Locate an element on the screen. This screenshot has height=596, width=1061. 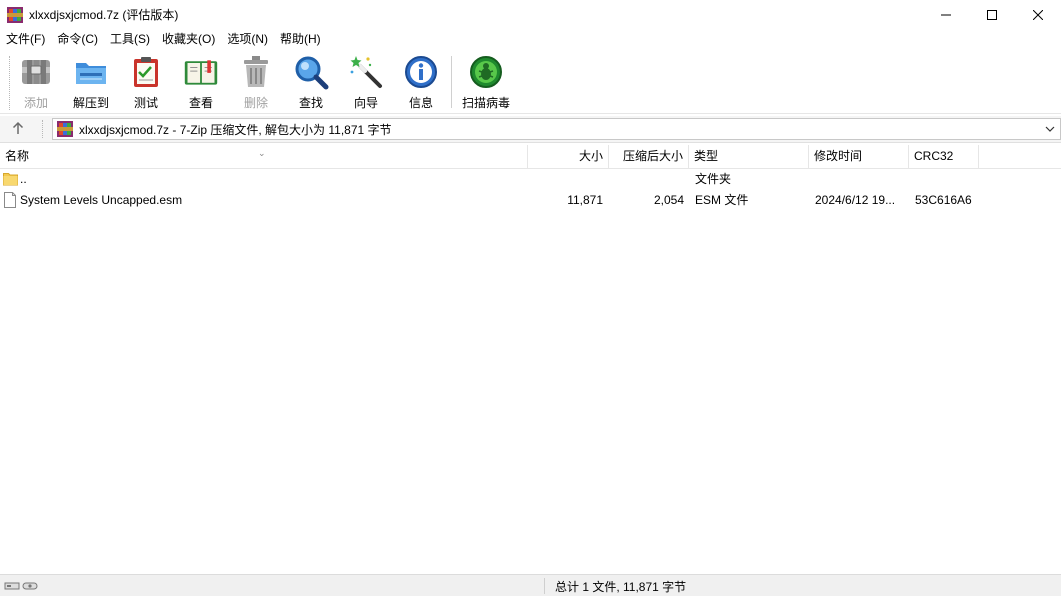
toolbar-separator is located at coordinates (451, 82).